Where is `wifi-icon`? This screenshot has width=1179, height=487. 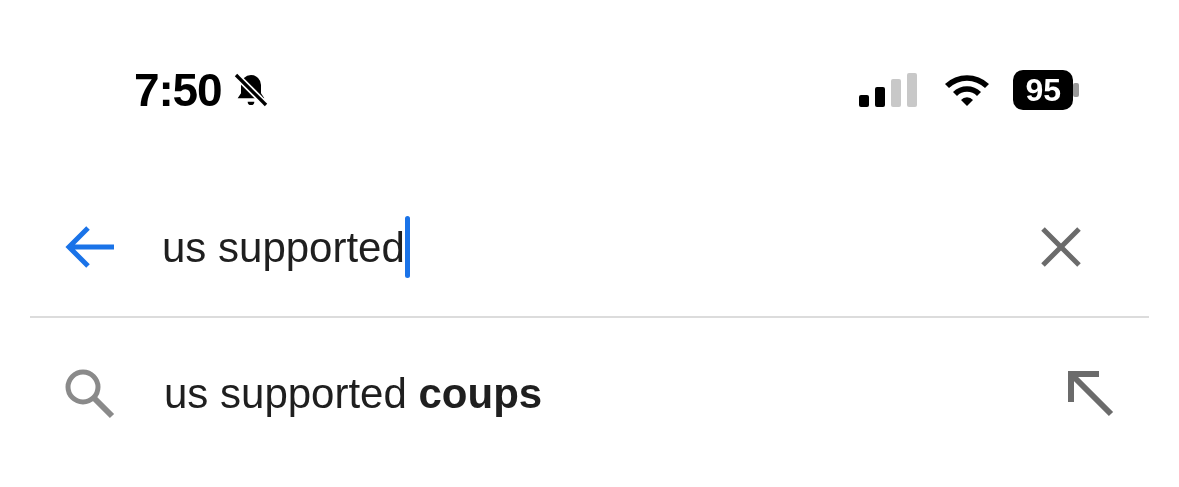
wifi-icon is located at coordinates (967, 90).